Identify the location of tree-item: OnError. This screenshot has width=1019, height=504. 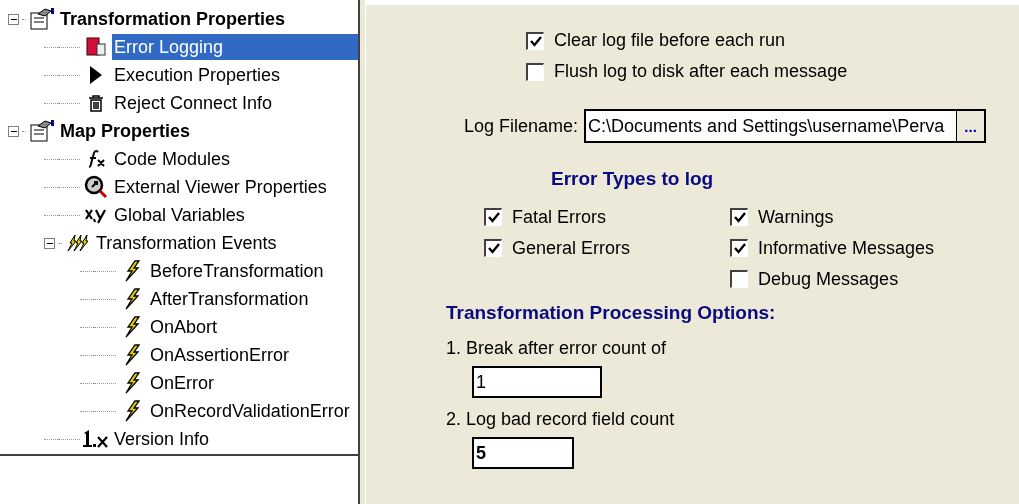
(182, 383).